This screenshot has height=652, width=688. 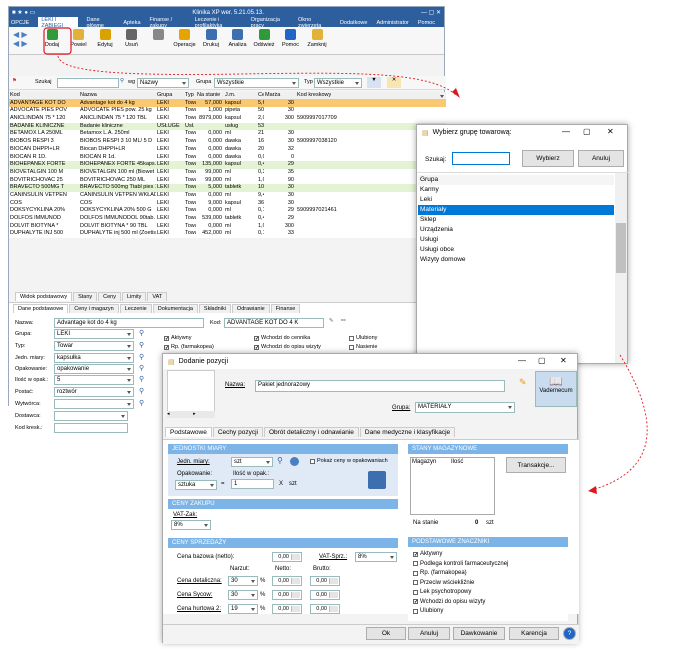 I want to click on highlight-dodaj, so click(x=57, y=41).